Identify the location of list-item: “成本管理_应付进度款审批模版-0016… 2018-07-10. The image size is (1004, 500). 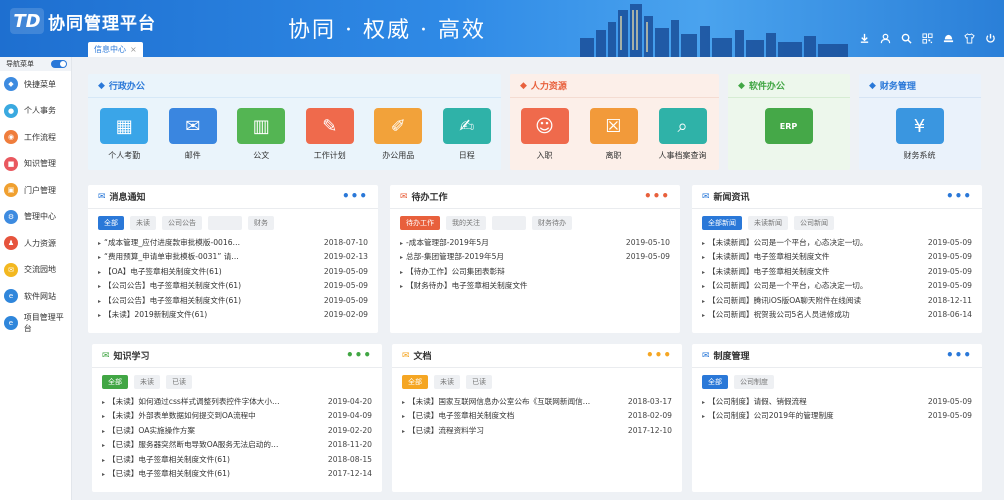
(233, 242).